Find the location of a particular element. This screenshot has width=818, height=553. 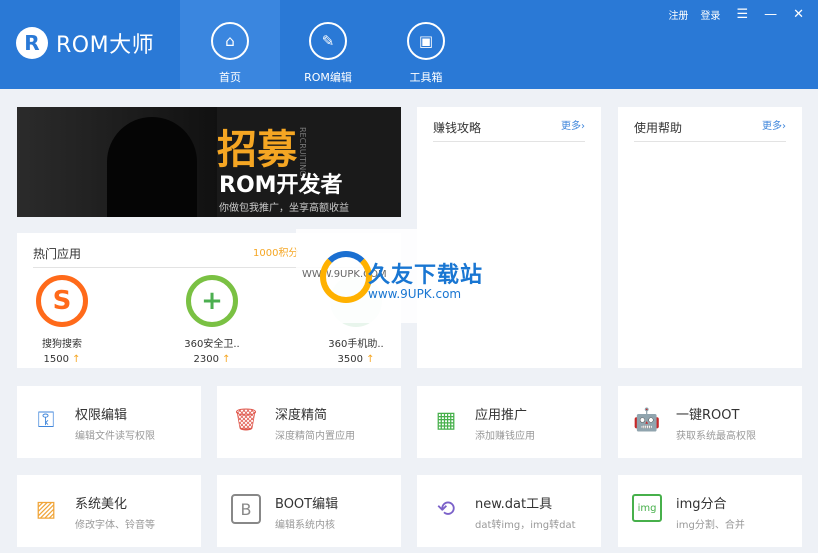

watermark-overlay: WWW.9UPK.COM 久友下载站 www.9UPK.com is located at coordinates (409, 276).